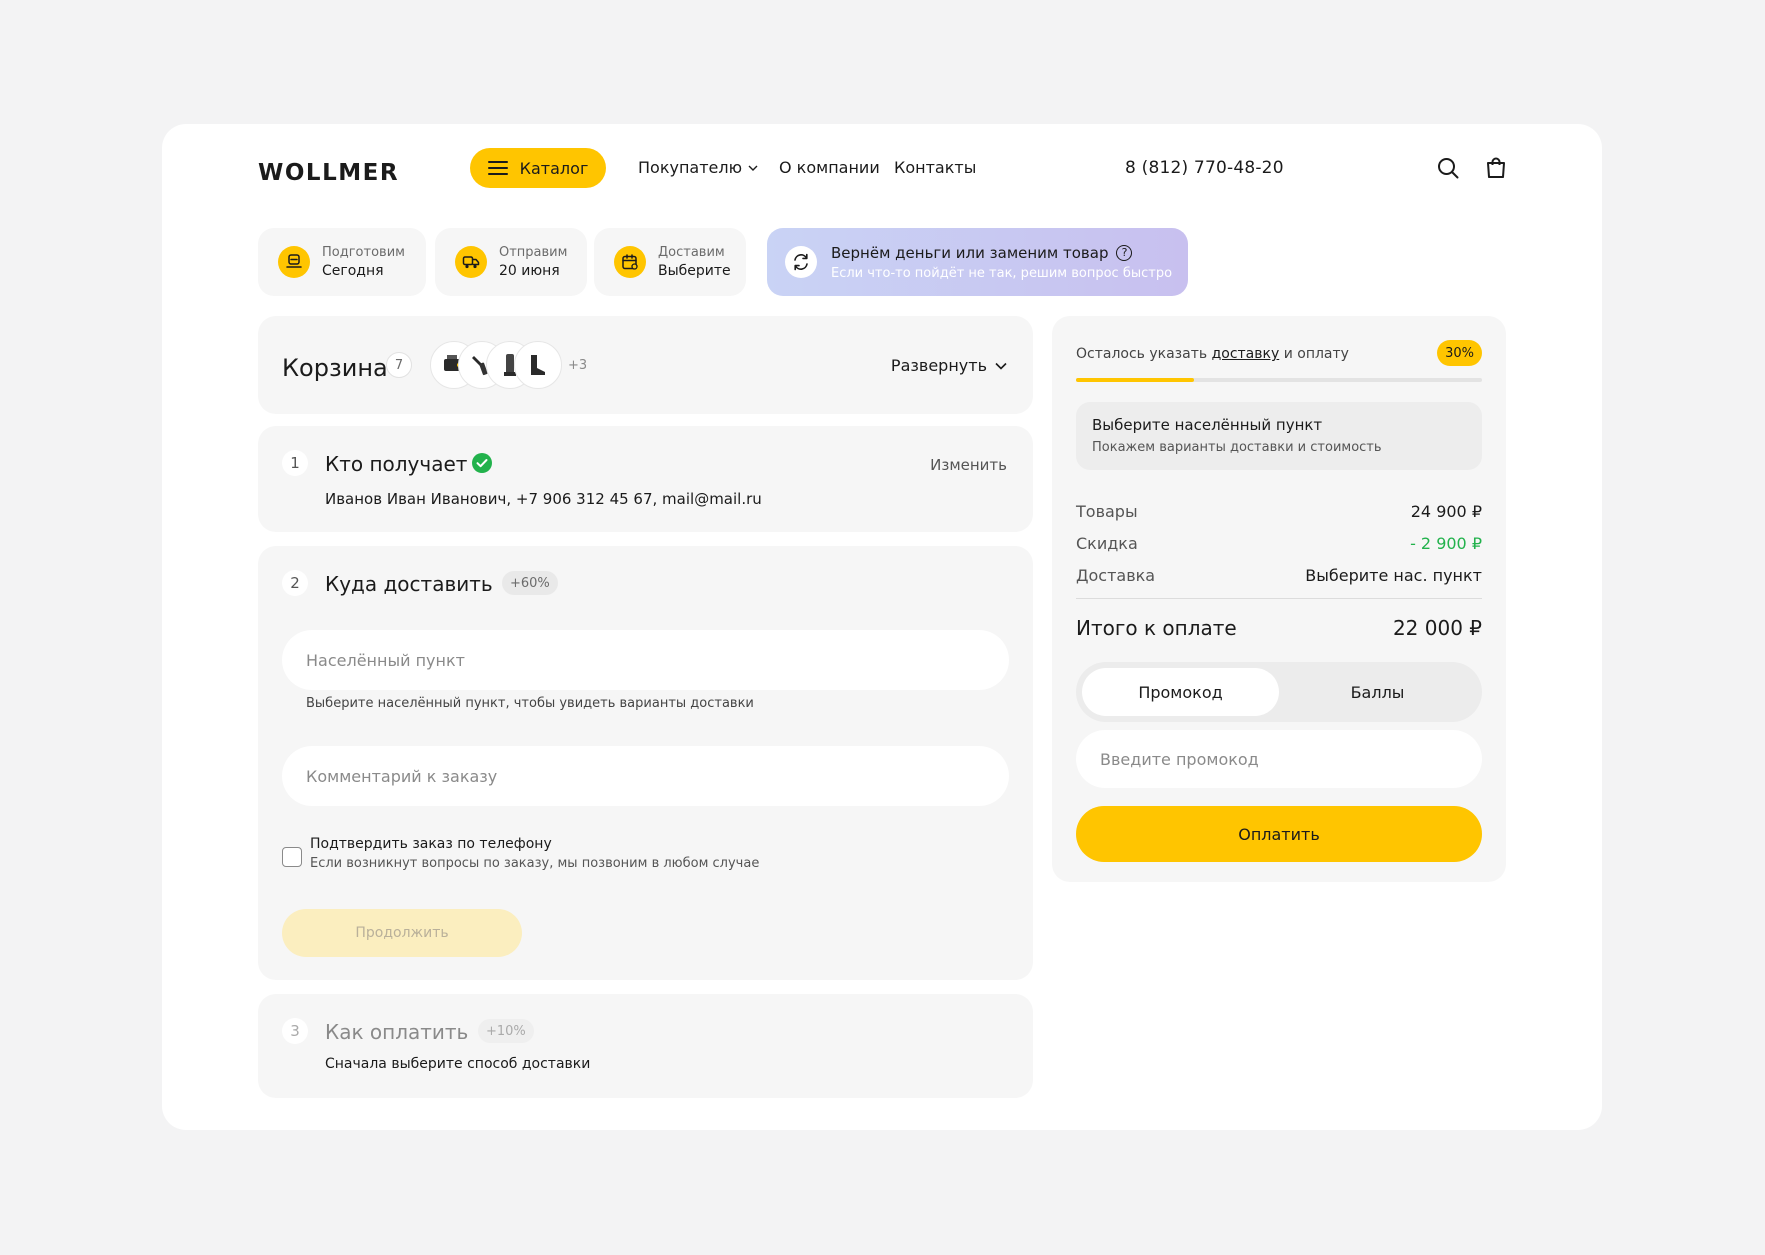 The width and height of the screenshot is (1765, 1255). I want to click on bonus-badge: +10%, so click(506, 1031).